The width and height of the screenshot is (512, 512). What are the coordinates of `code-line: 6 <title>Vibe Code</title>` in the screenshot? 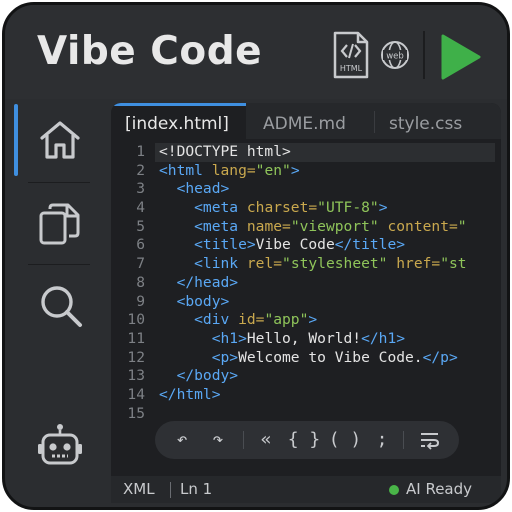 It's located at (306, 245).